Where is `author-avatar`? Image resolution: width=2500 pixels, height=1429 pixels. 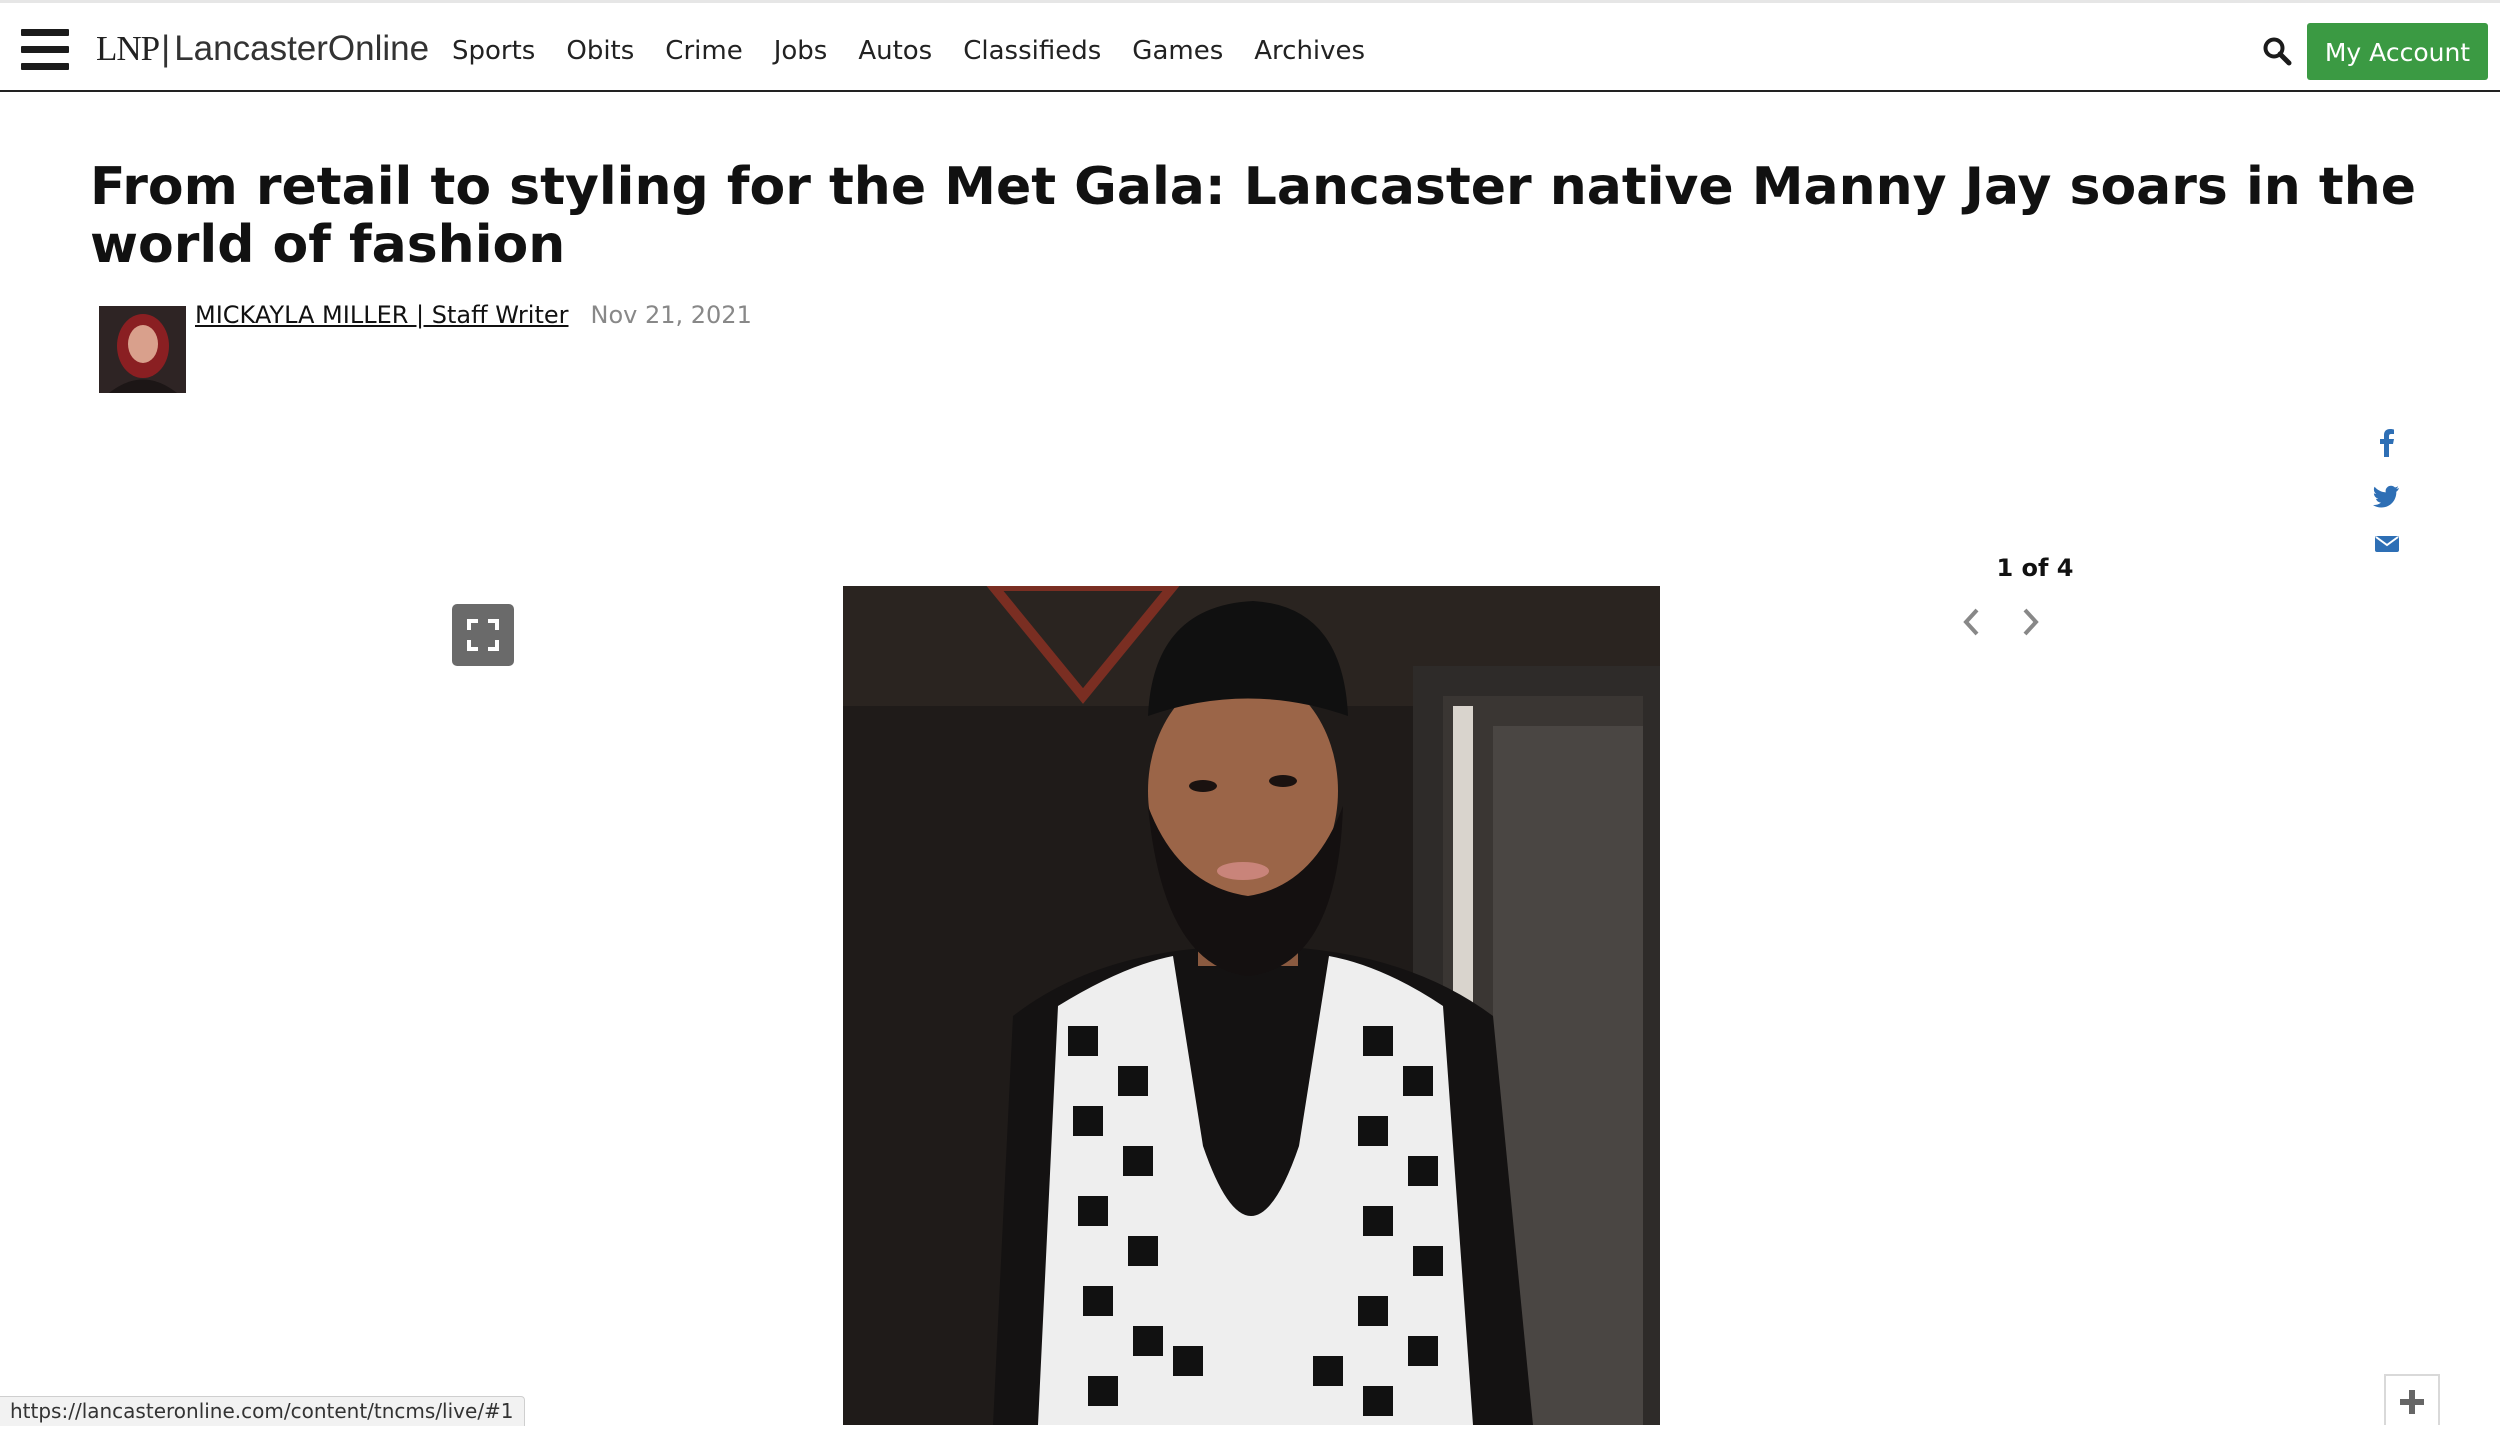 author-avatar is located at coordinates (142, 349).